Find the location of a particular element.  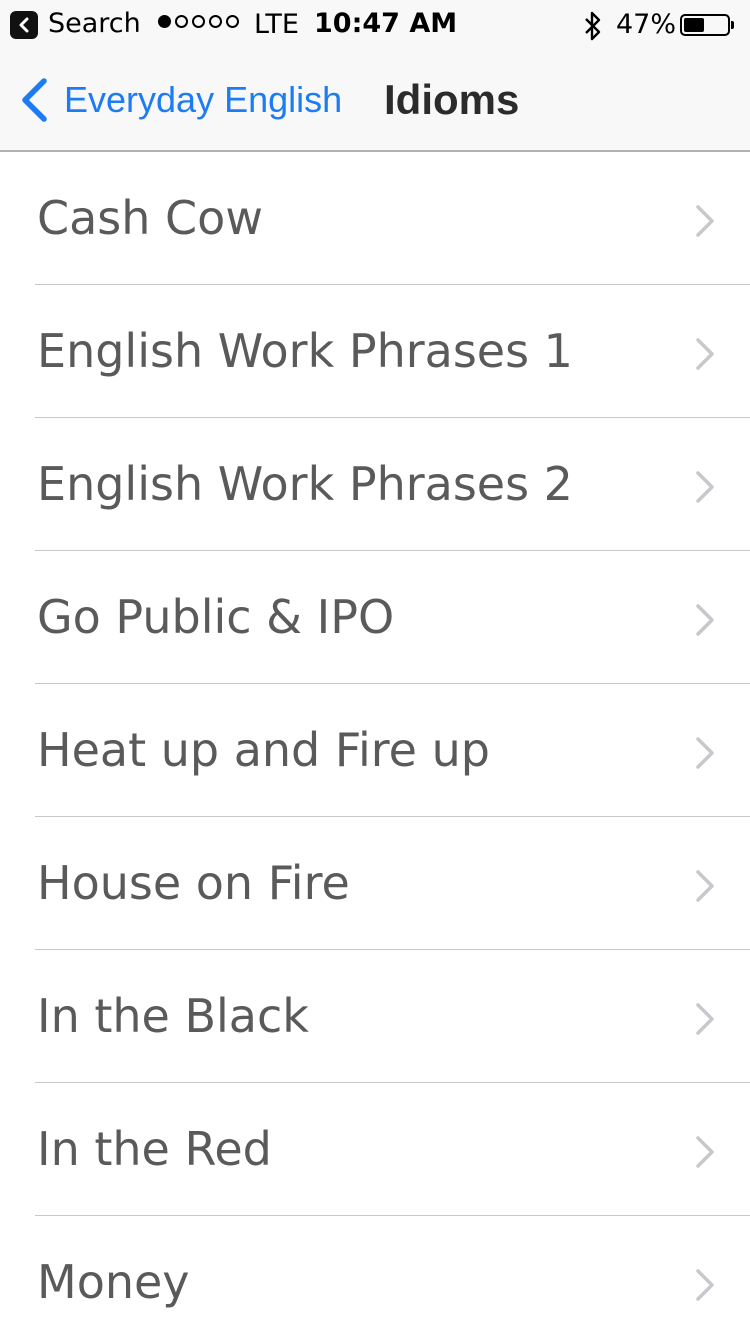

list-item: In the Black is located at coordinates (375, 1016).